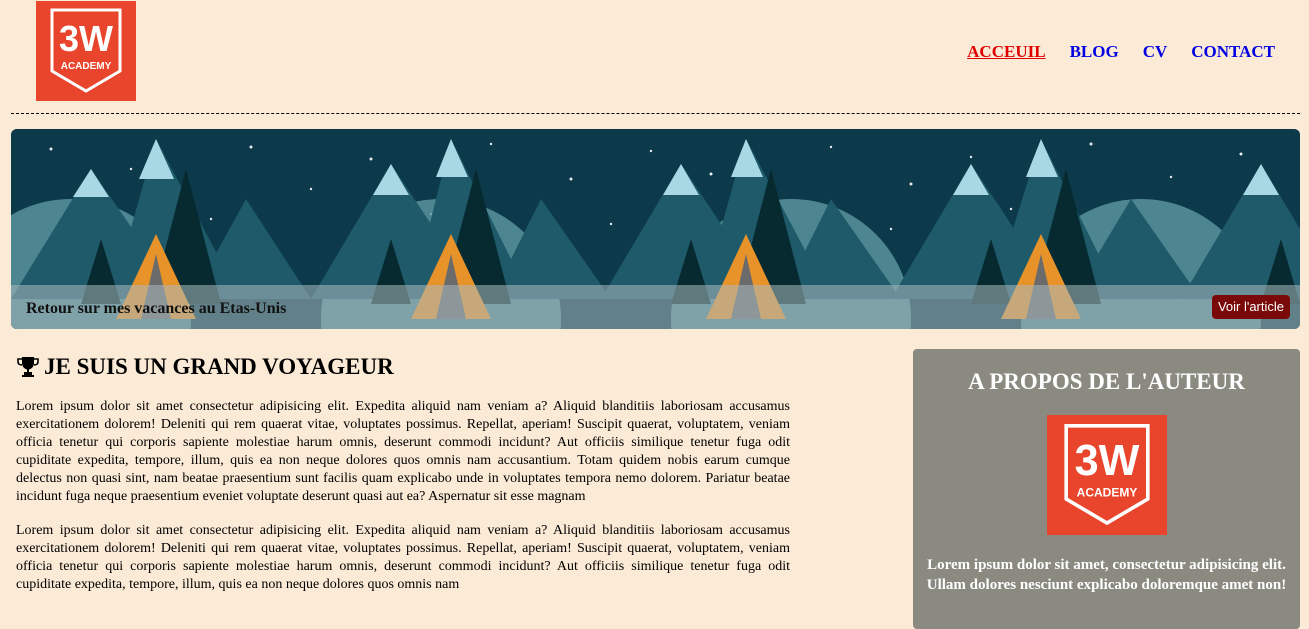 This screenshot has width=1309, height=629. I want to click on page-heading: JE SUIS UN GRAND VOYAGEUR, so click(403, 367).